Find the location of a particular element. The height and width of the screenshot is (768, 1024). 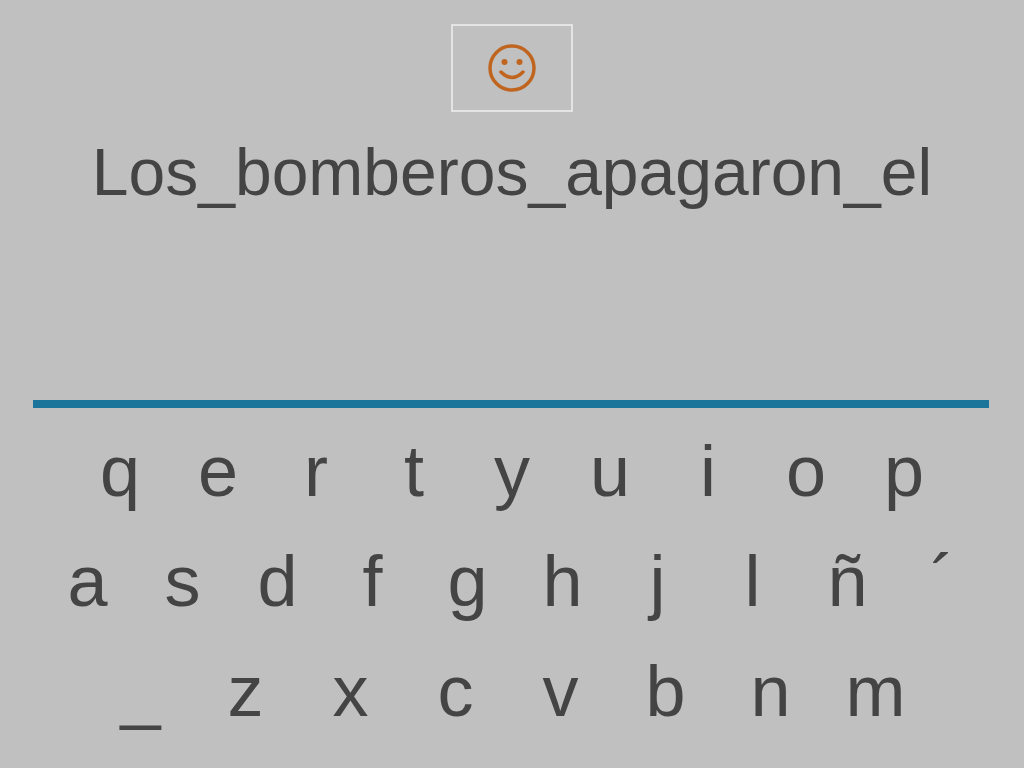

letter-key: y is located at coordinates (512, 471).